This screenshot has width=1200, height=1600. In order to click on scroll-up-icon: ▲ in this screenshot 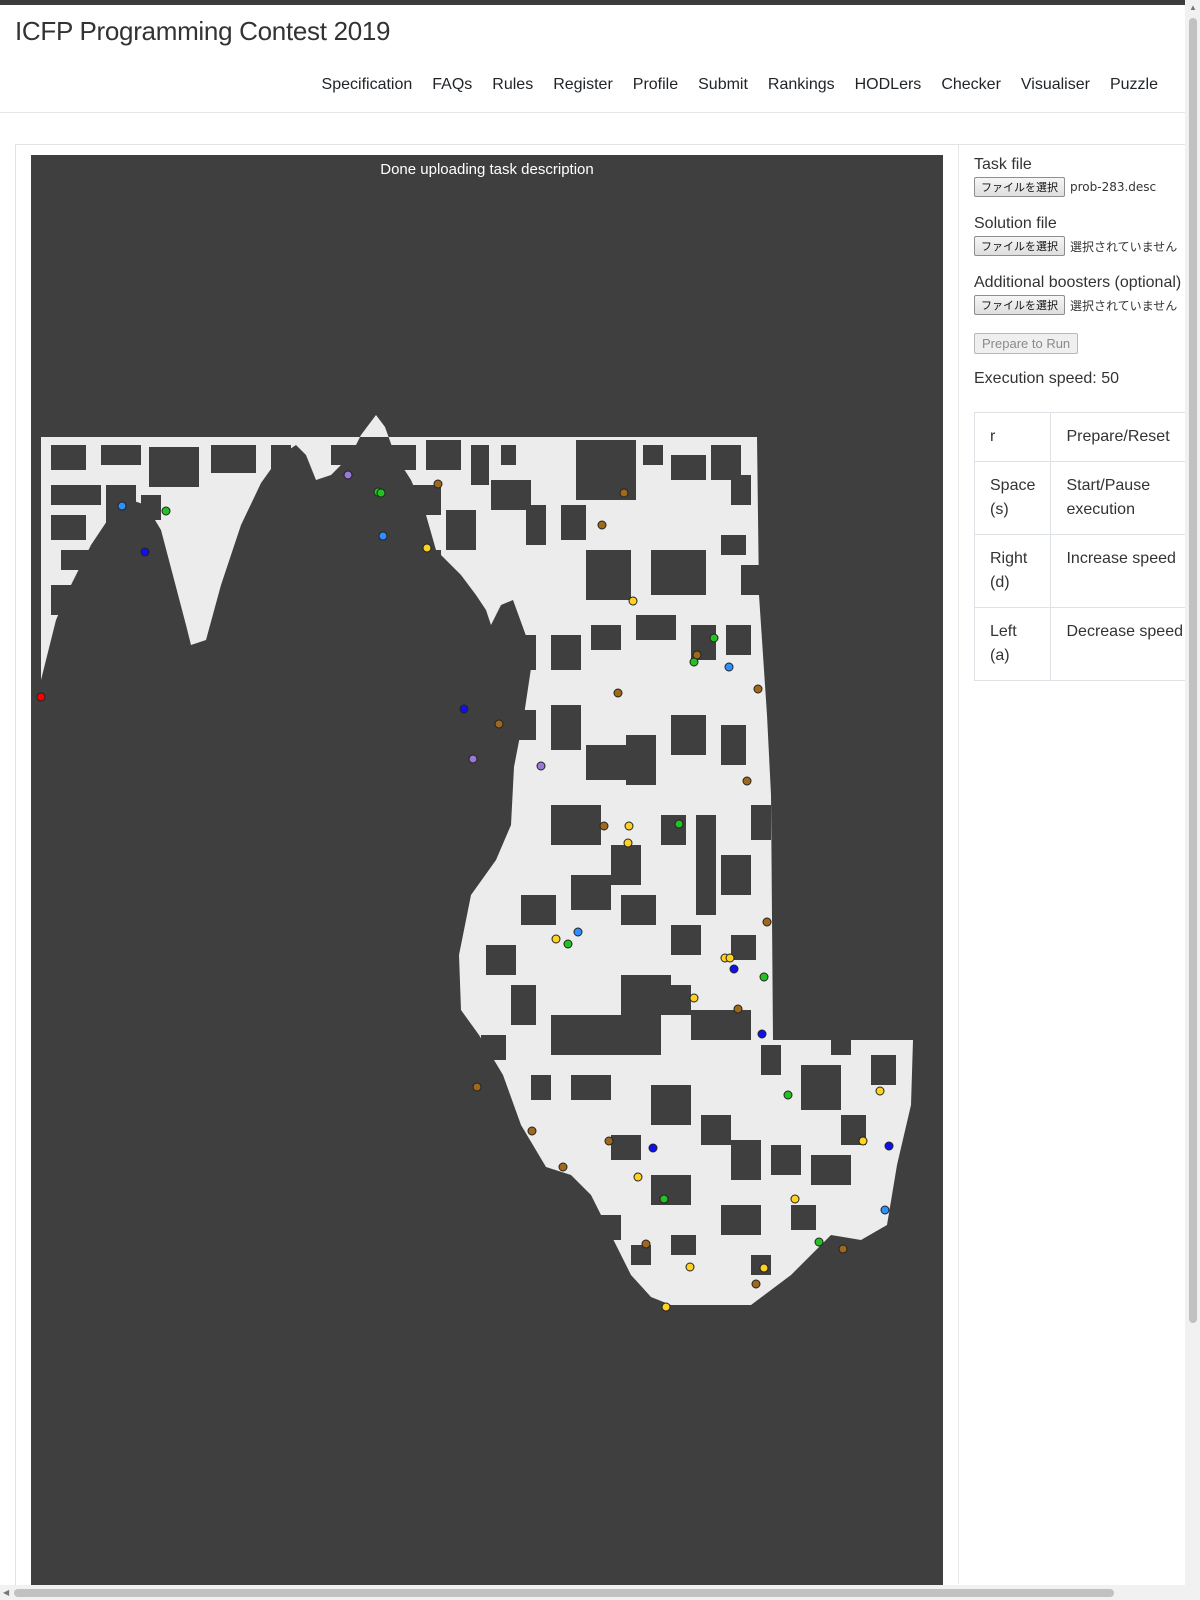, I will do `click(1193, 7)`.